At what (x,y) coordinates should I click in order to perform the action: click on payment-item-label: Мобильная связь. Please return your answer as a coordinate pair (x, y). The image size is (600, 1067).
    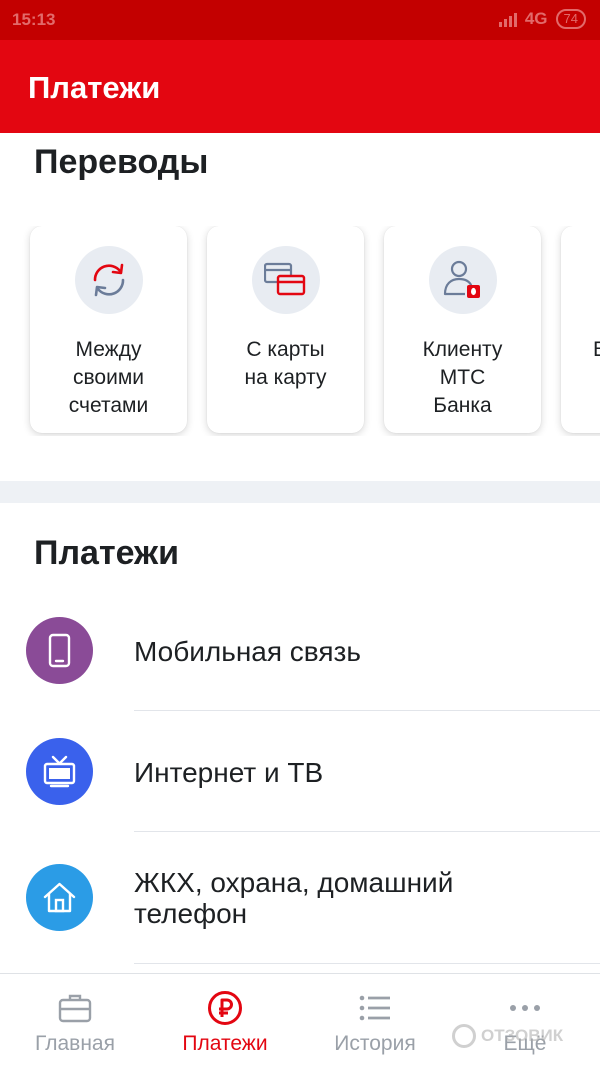
    Looking at the image, I should click on (247, 651).